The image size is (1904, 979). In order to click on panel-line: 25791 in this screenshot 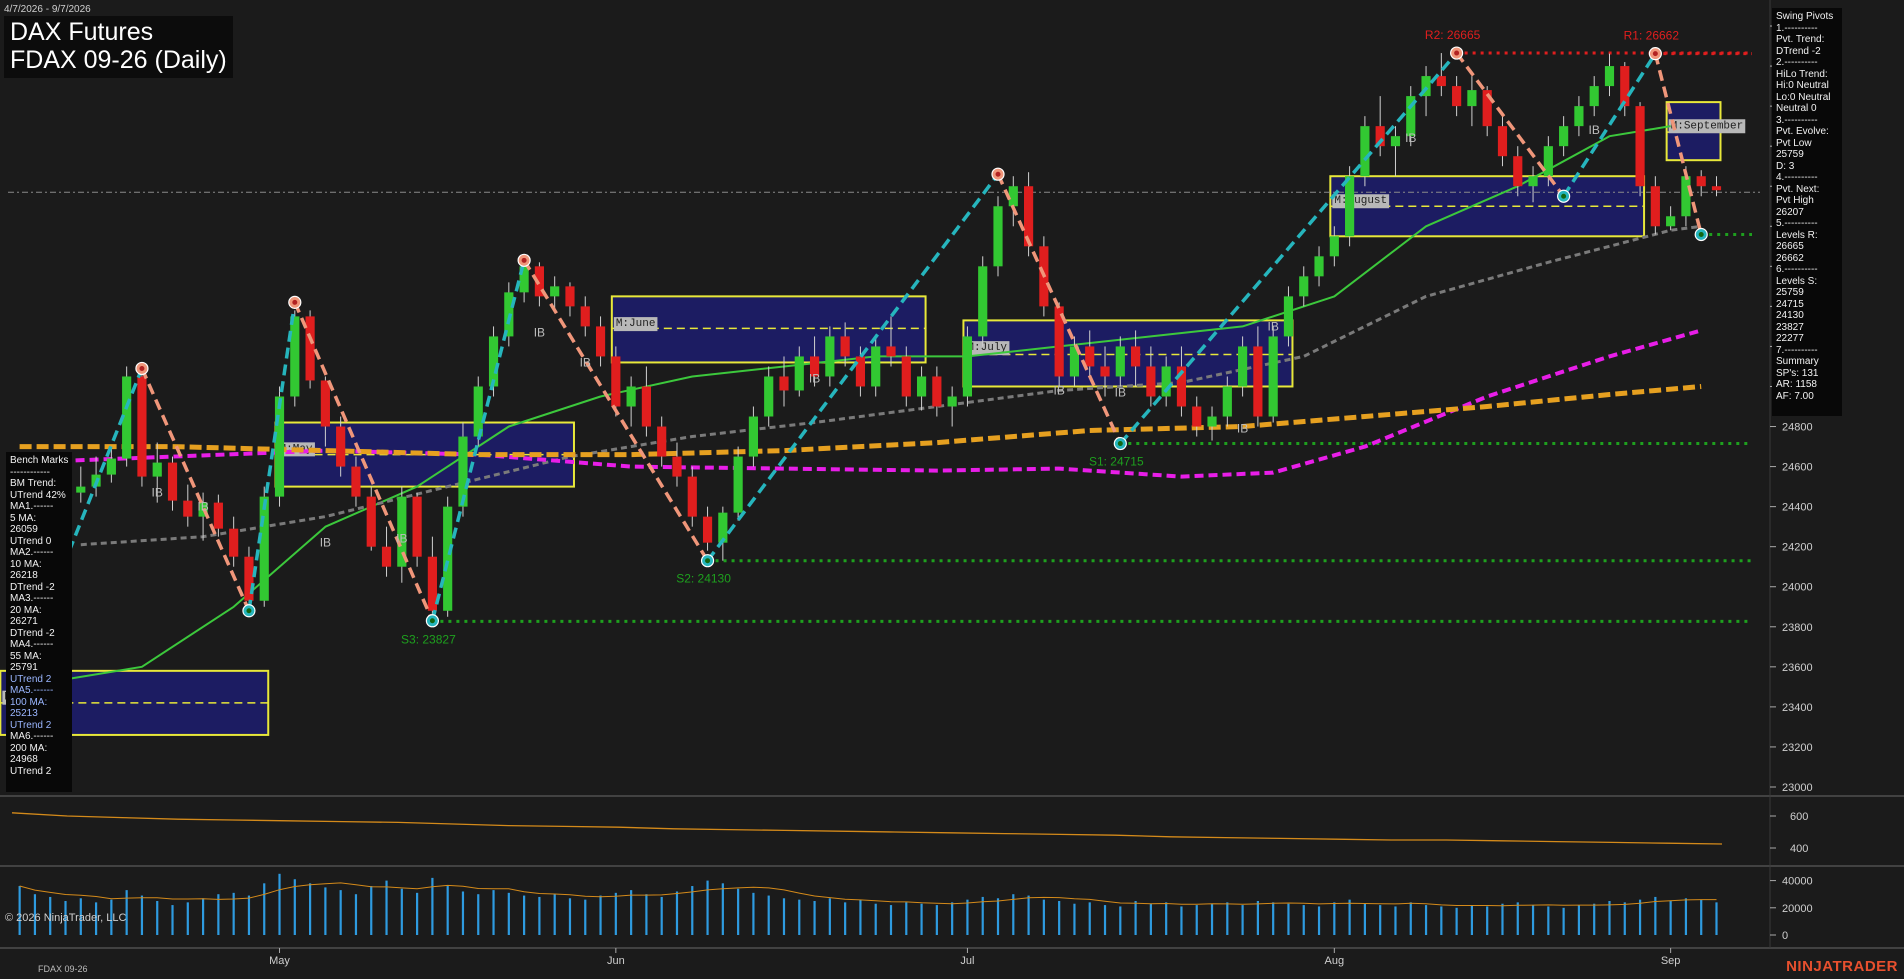, I will do `click(24, 667)`.